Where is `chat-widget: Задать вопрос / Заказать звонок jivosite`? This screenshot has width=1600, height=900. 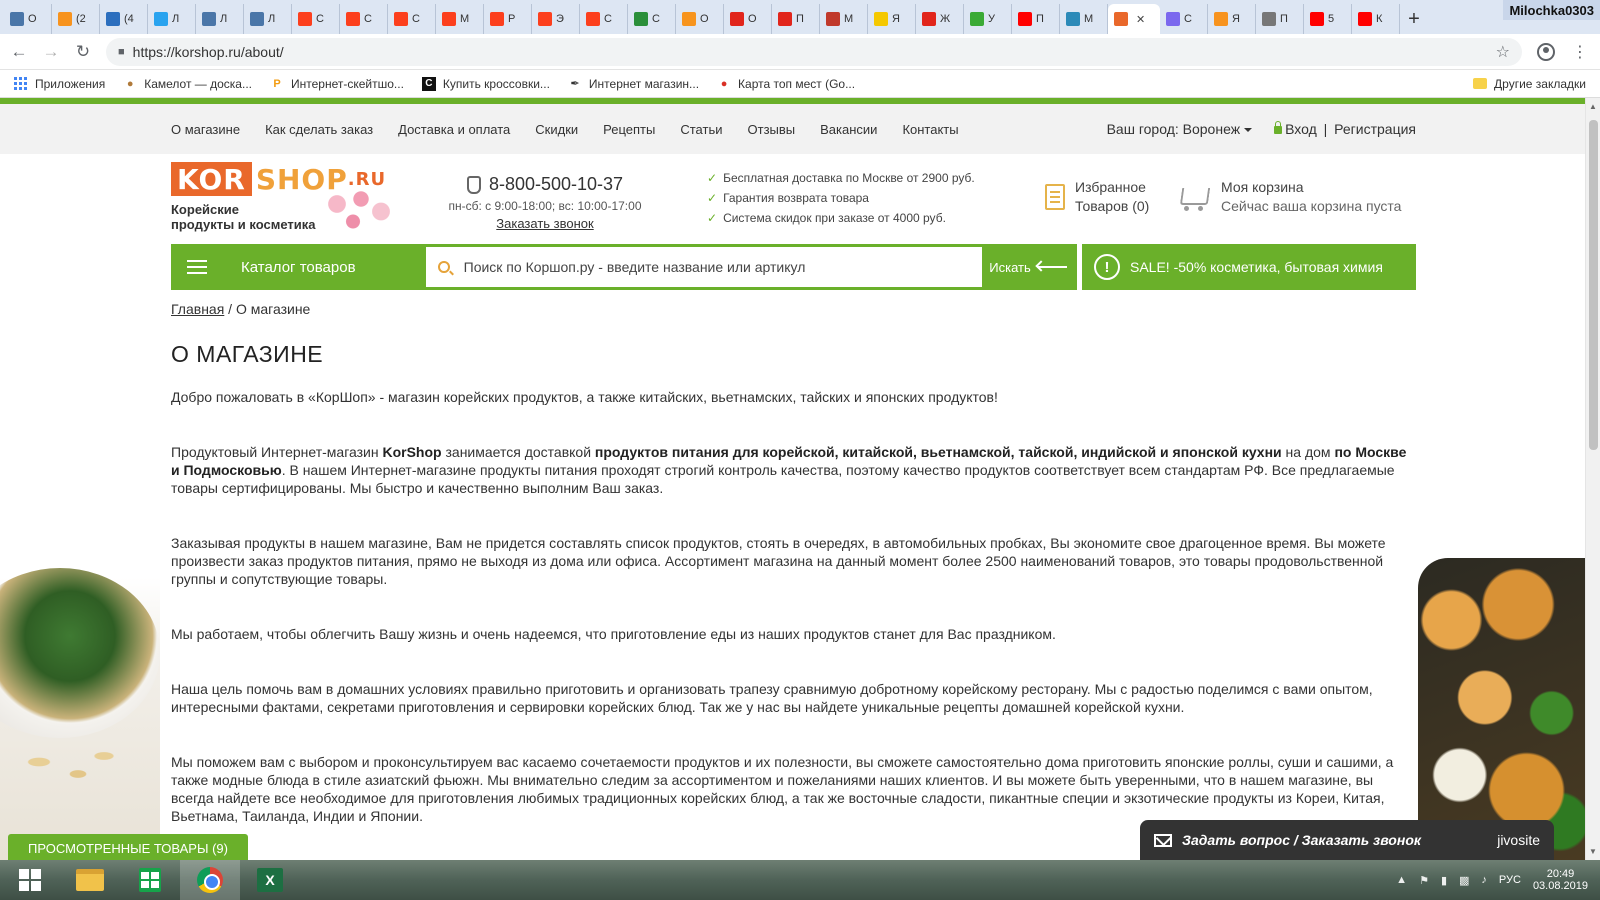
chat-widget: Задать вопрос / Заказать звонок jivosite is located at coordinates (1347, 840).